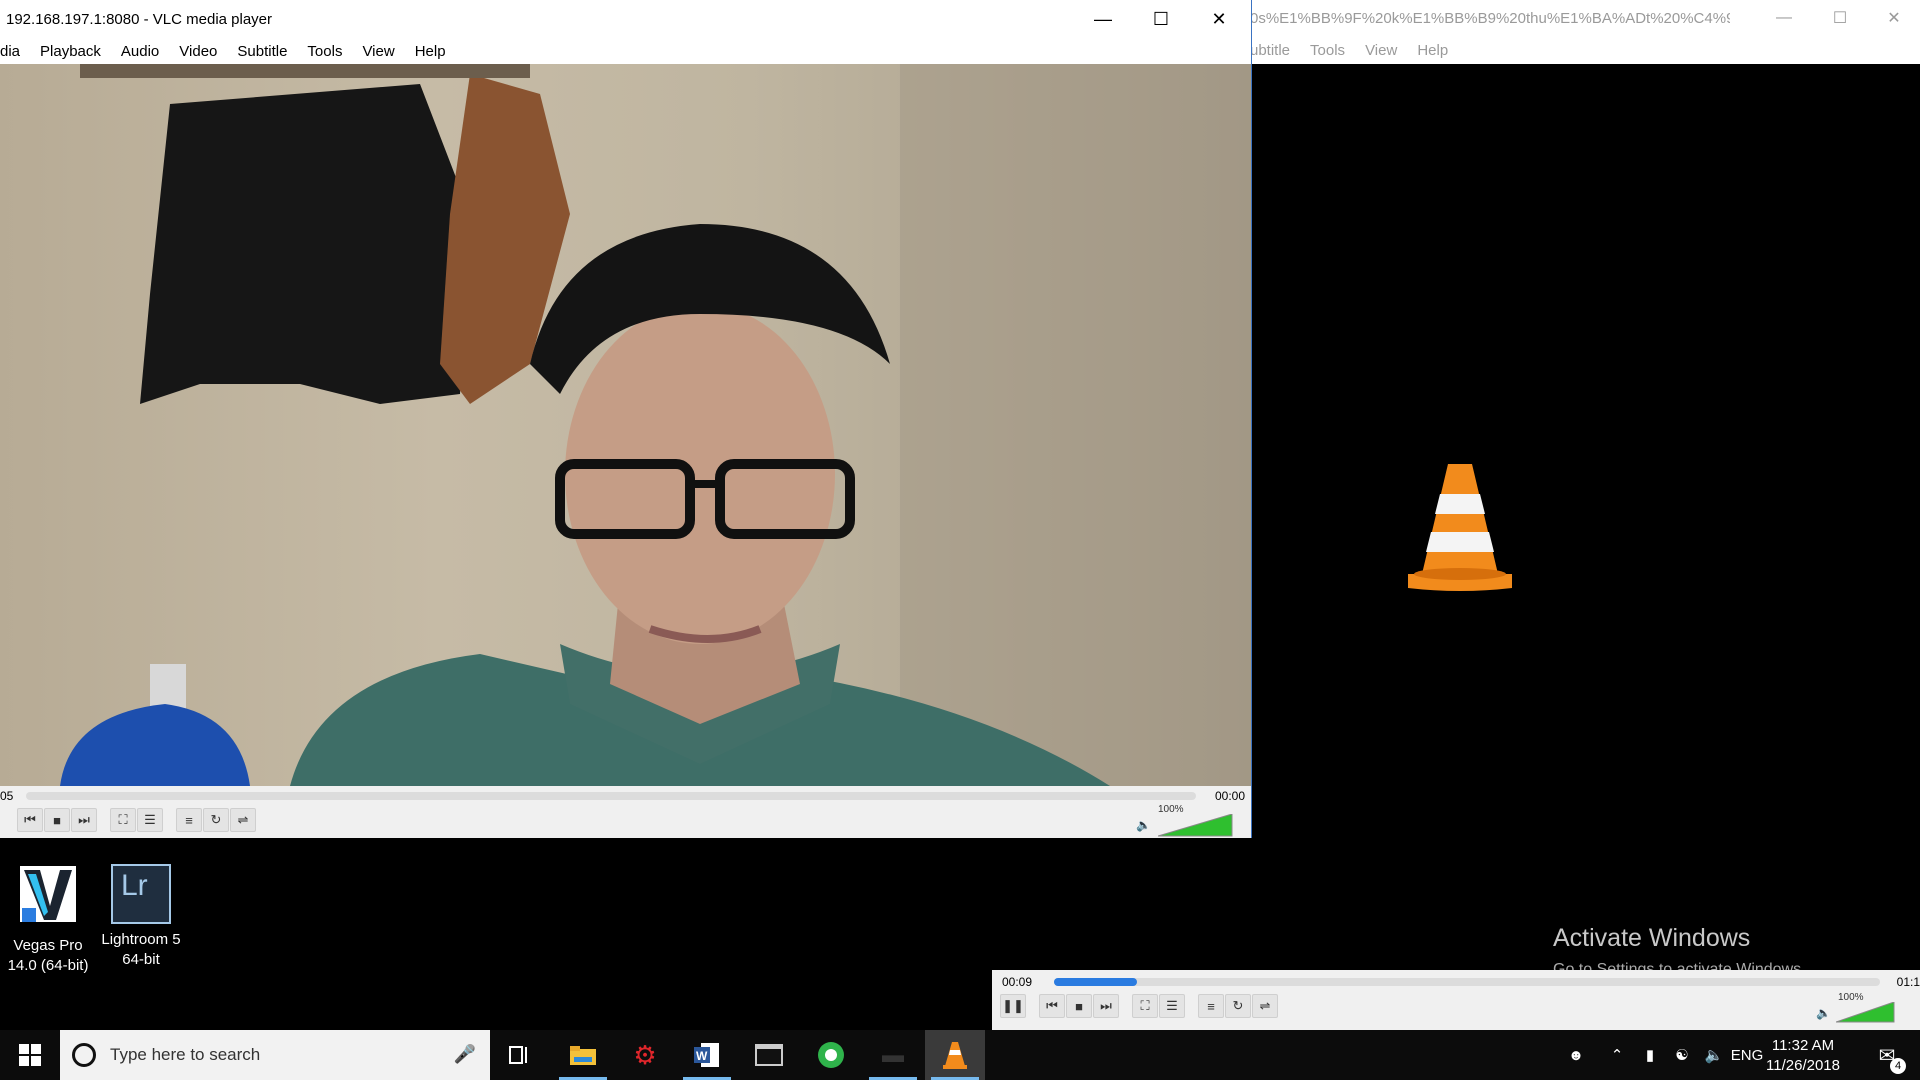 This screenshot has width=1920, height=1080. I want to click on menu-playback: Playback, so click(70, 51).